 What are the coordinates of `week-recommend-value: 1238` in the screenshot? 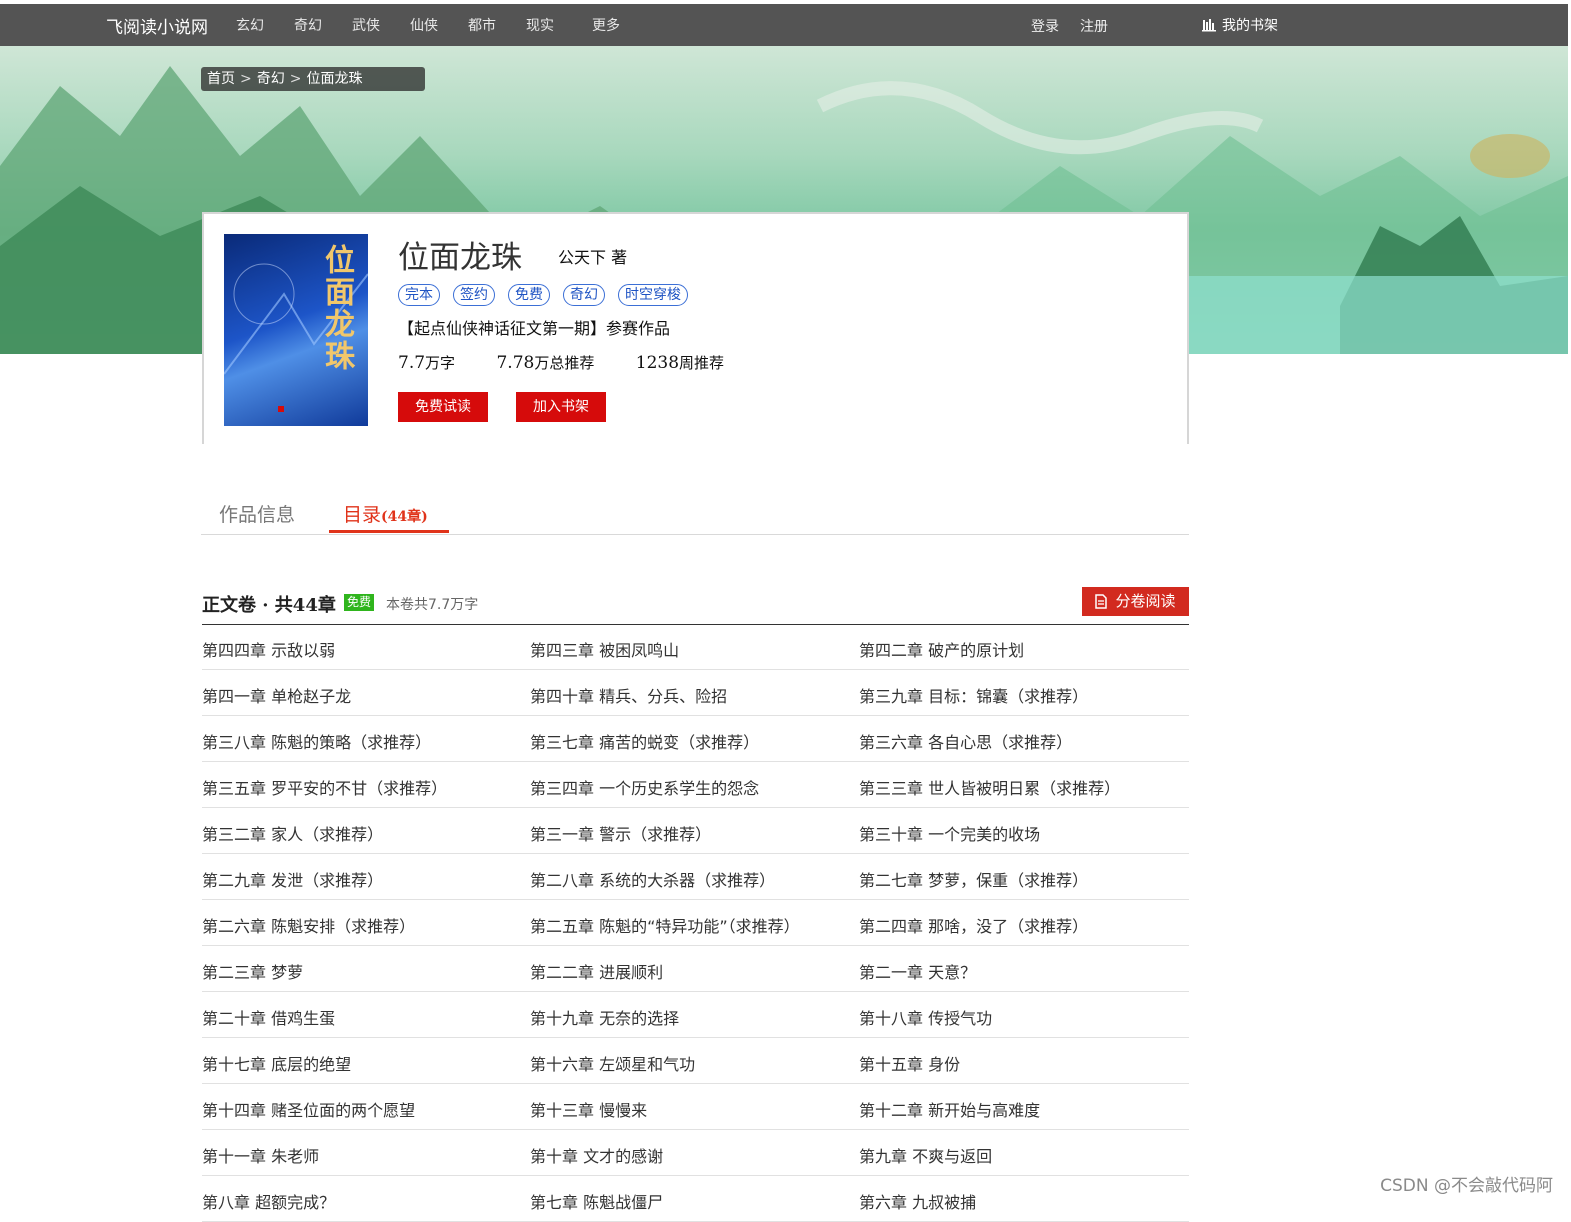 It's located at (657, 363).